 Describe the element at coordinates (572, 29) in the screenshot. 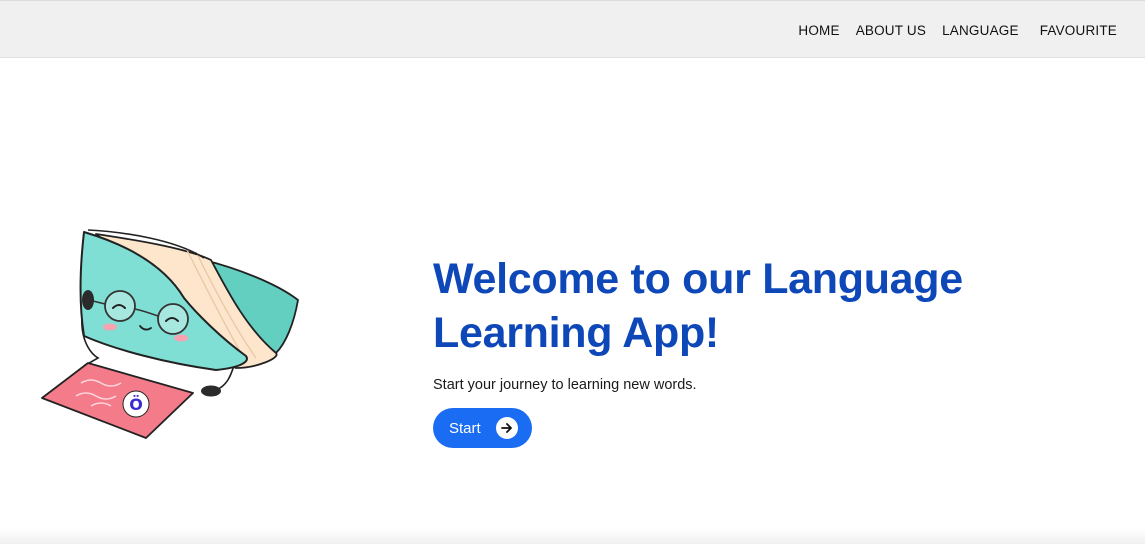

I see `top-navbar: HOME ABOUT US LANGUAGE FAVOURITE` at that location.